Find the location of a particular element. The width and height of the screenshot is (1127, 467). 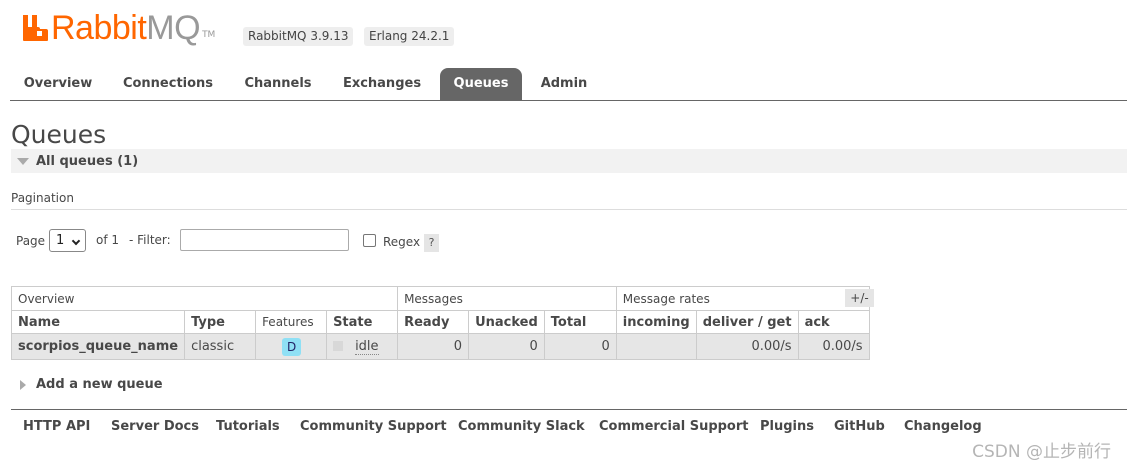

column-header-type: Type is located at coordinates (220, 322).